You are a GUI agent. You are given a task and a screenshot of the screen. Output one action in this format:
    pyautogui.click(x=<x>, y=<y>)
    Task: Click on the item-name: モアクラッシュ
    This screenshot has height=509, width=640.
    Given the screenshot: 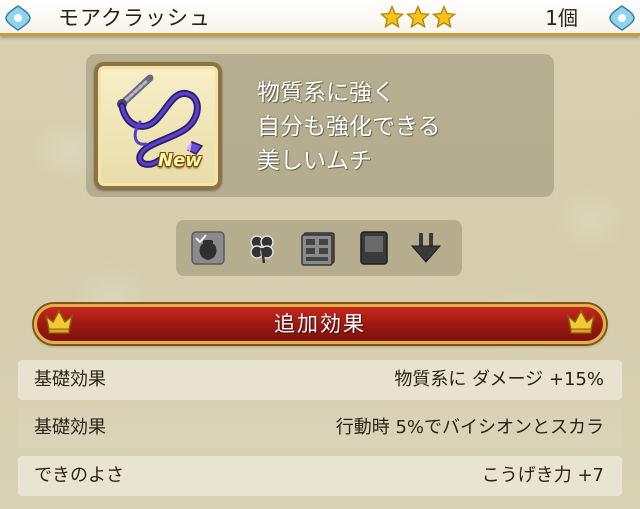 What is the action you would take?
    pyautogui.click(x=134, y=18)
    